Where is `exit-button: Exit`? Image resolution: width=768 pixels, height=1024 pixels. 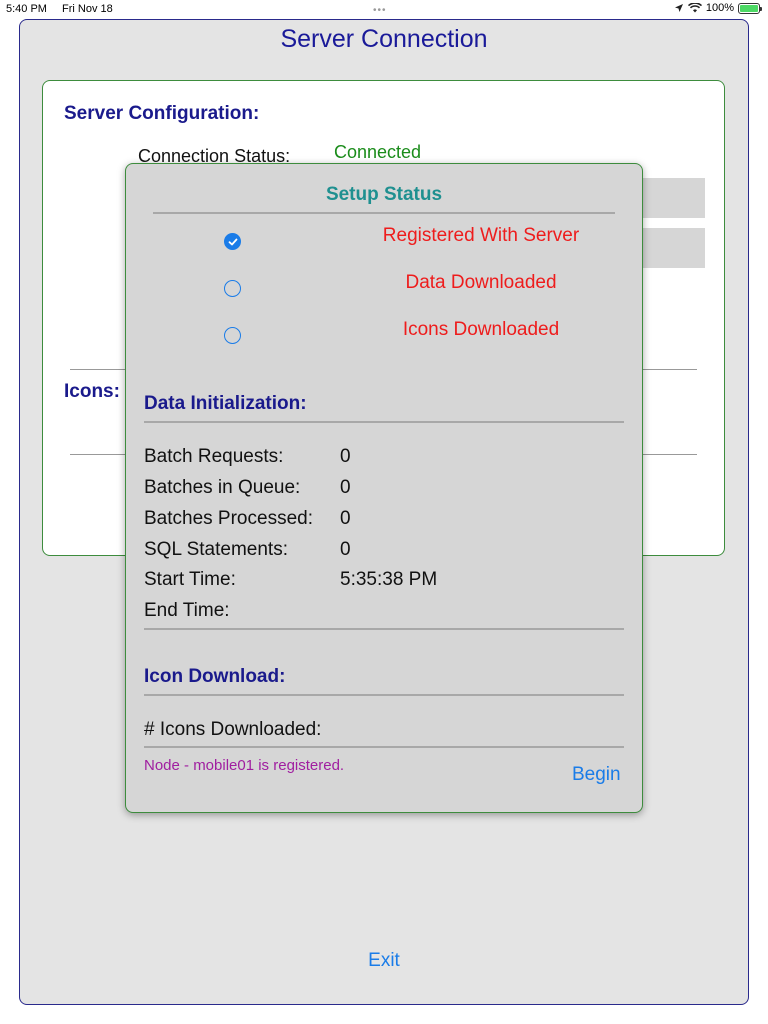
exit-button: Exit is located at coordinates (384, 960).